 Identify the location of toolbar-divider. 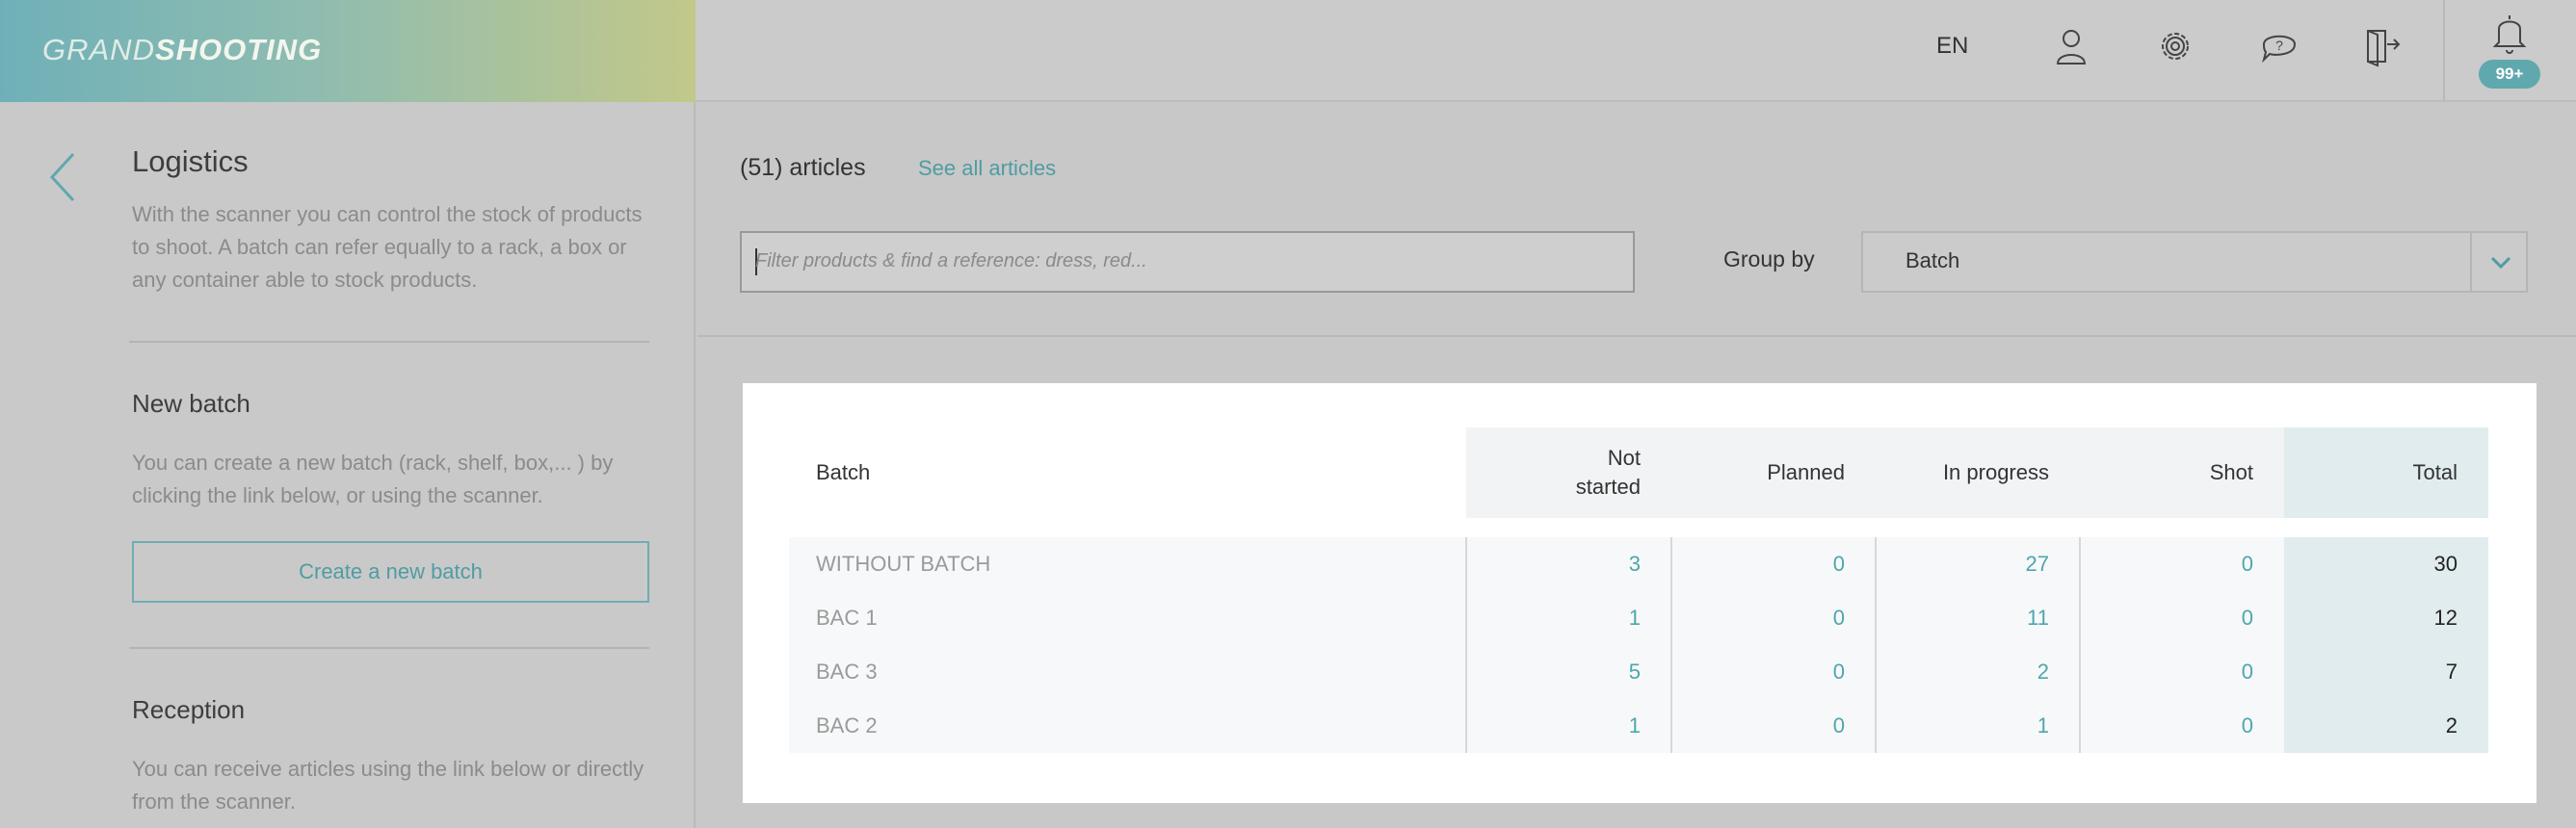
(1637, 336).